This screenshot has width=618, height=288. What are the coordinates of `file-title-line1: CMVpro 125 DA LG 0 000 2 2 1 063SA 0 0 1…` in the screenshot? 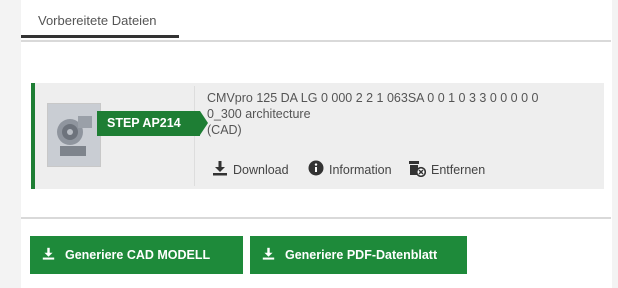 It's located at (373, 98).